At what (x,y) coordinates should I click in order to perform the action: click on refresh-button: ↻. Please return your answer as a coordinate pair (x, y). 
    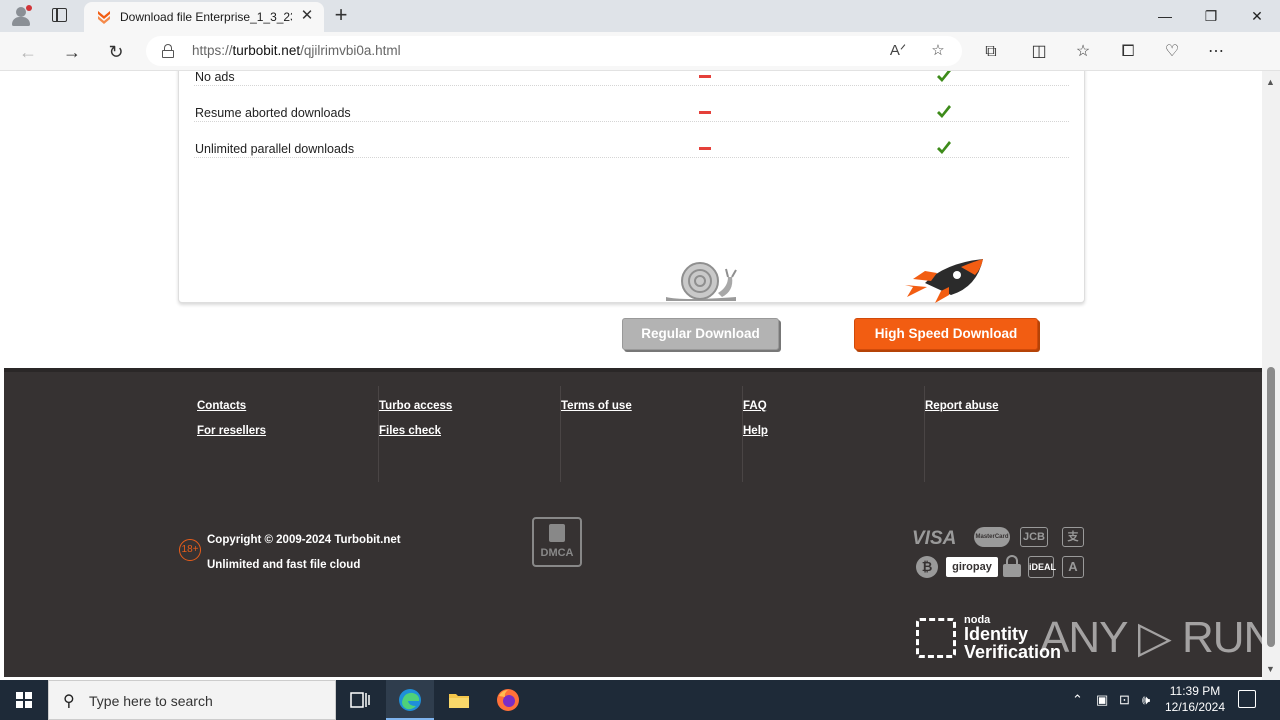
    Looking at the image, I should click on (116, 52).